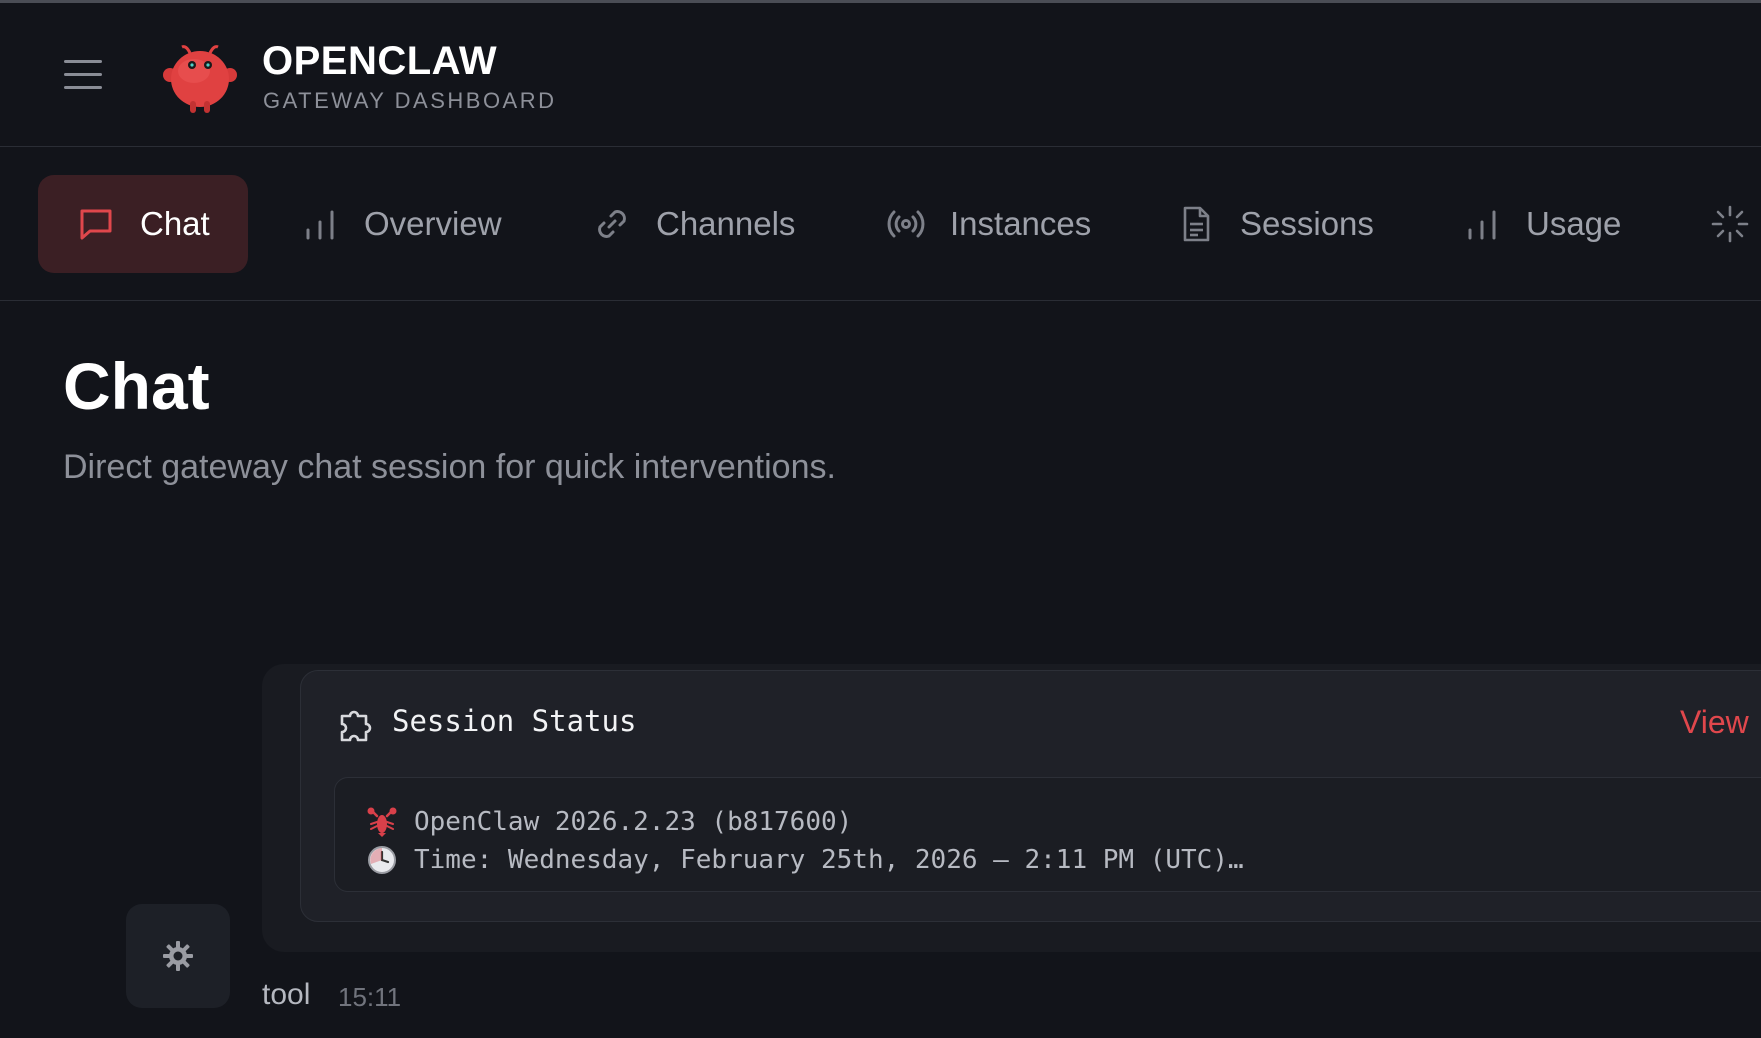  I want to click on card-title: Session Status, so click(514, 721).